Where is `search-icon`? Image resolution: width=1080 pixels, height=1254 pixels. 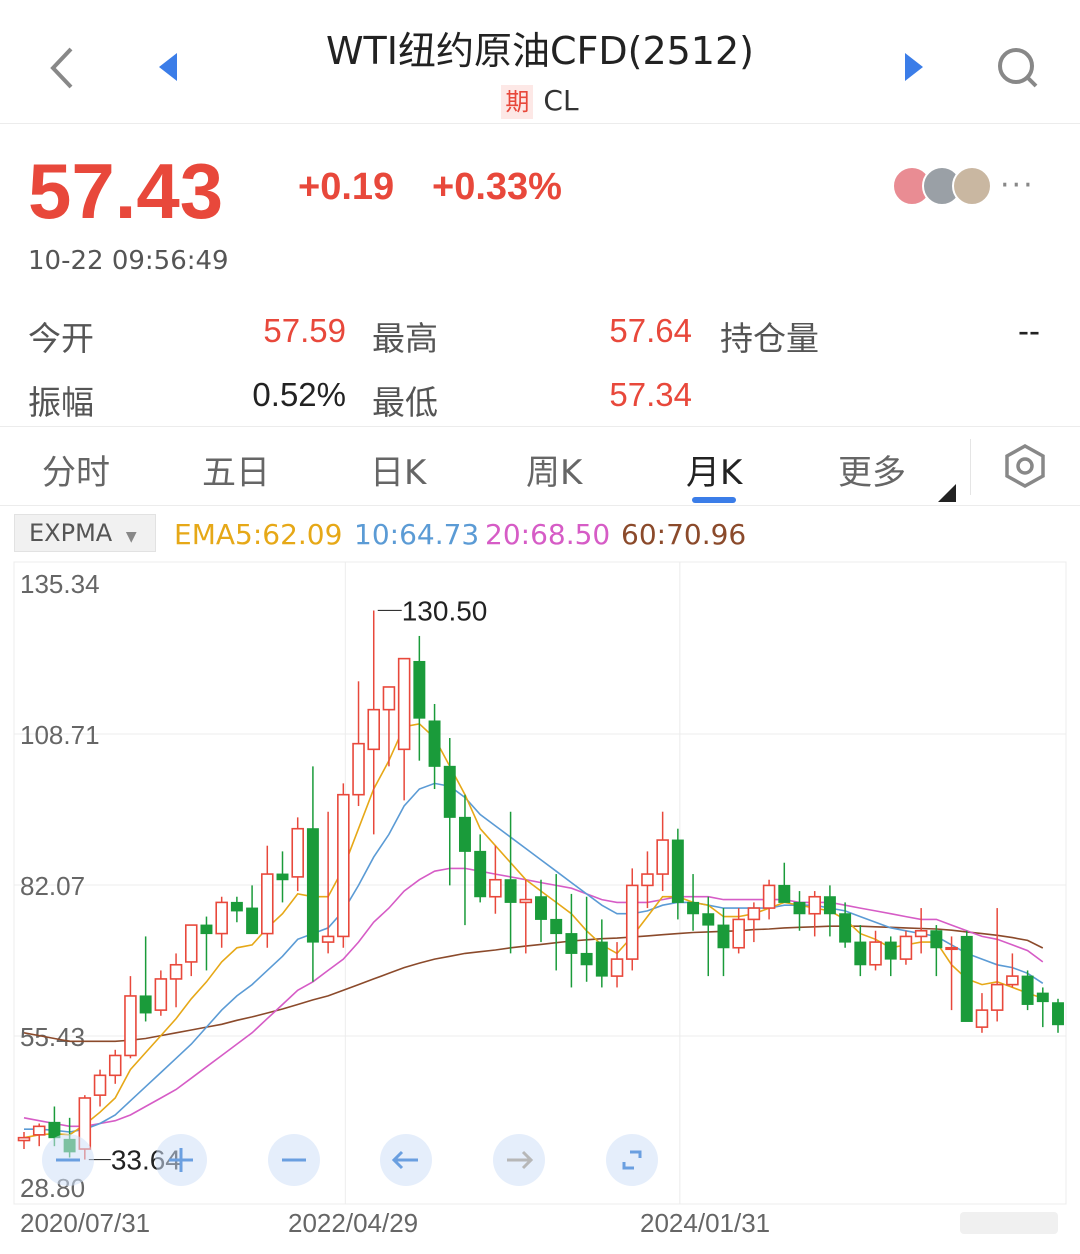 search-icon is located at coordinates (1018, 68).